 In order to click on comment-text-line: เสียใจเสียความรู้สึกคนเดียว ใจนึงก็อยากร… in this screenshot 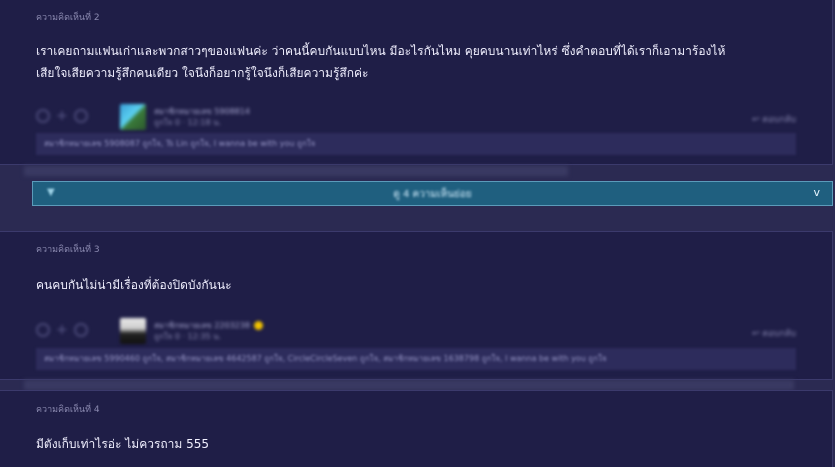, I will do `click(202, 73)`.